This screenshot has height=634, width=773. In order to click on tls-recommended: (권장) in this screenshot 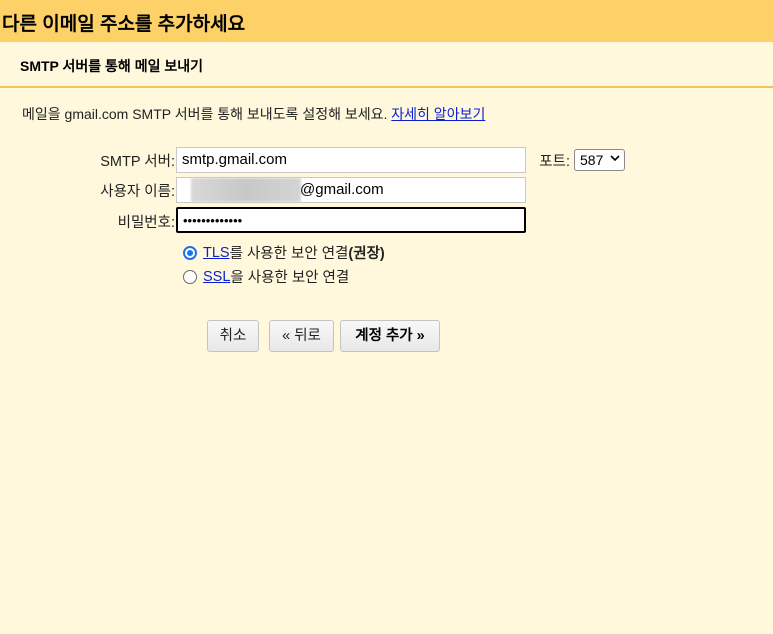, I will do `click(366, 254)`.